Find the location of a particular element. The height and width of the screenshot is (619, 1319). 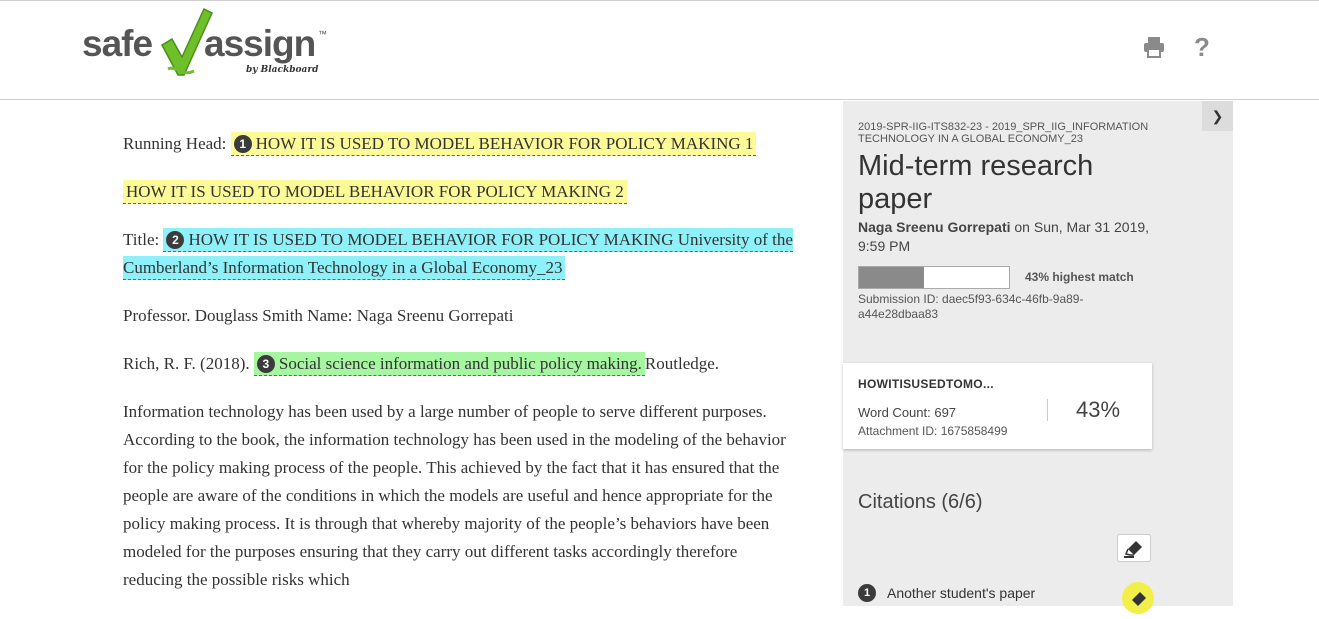

highest-match-label: 43% highest match is located at coordinates (1079, 277).